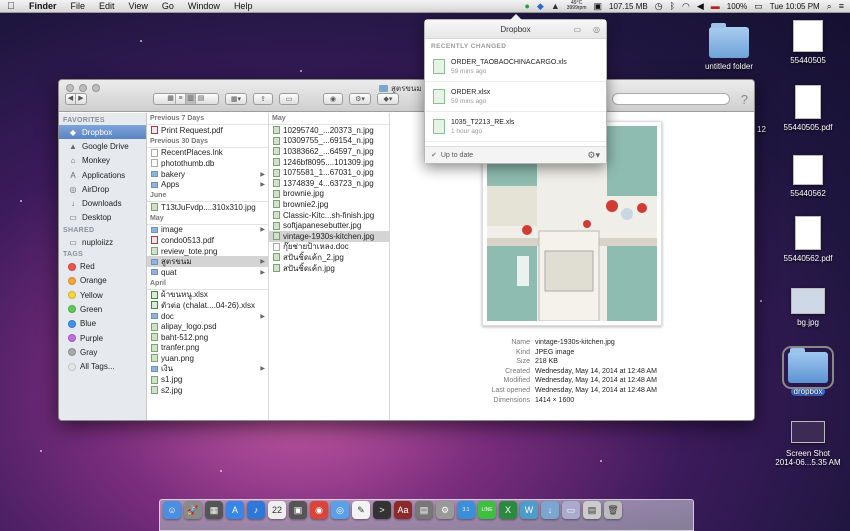 The height and width of the screenshot is (531, 850). I want to click on menu-help: Help, so click(243, 6).